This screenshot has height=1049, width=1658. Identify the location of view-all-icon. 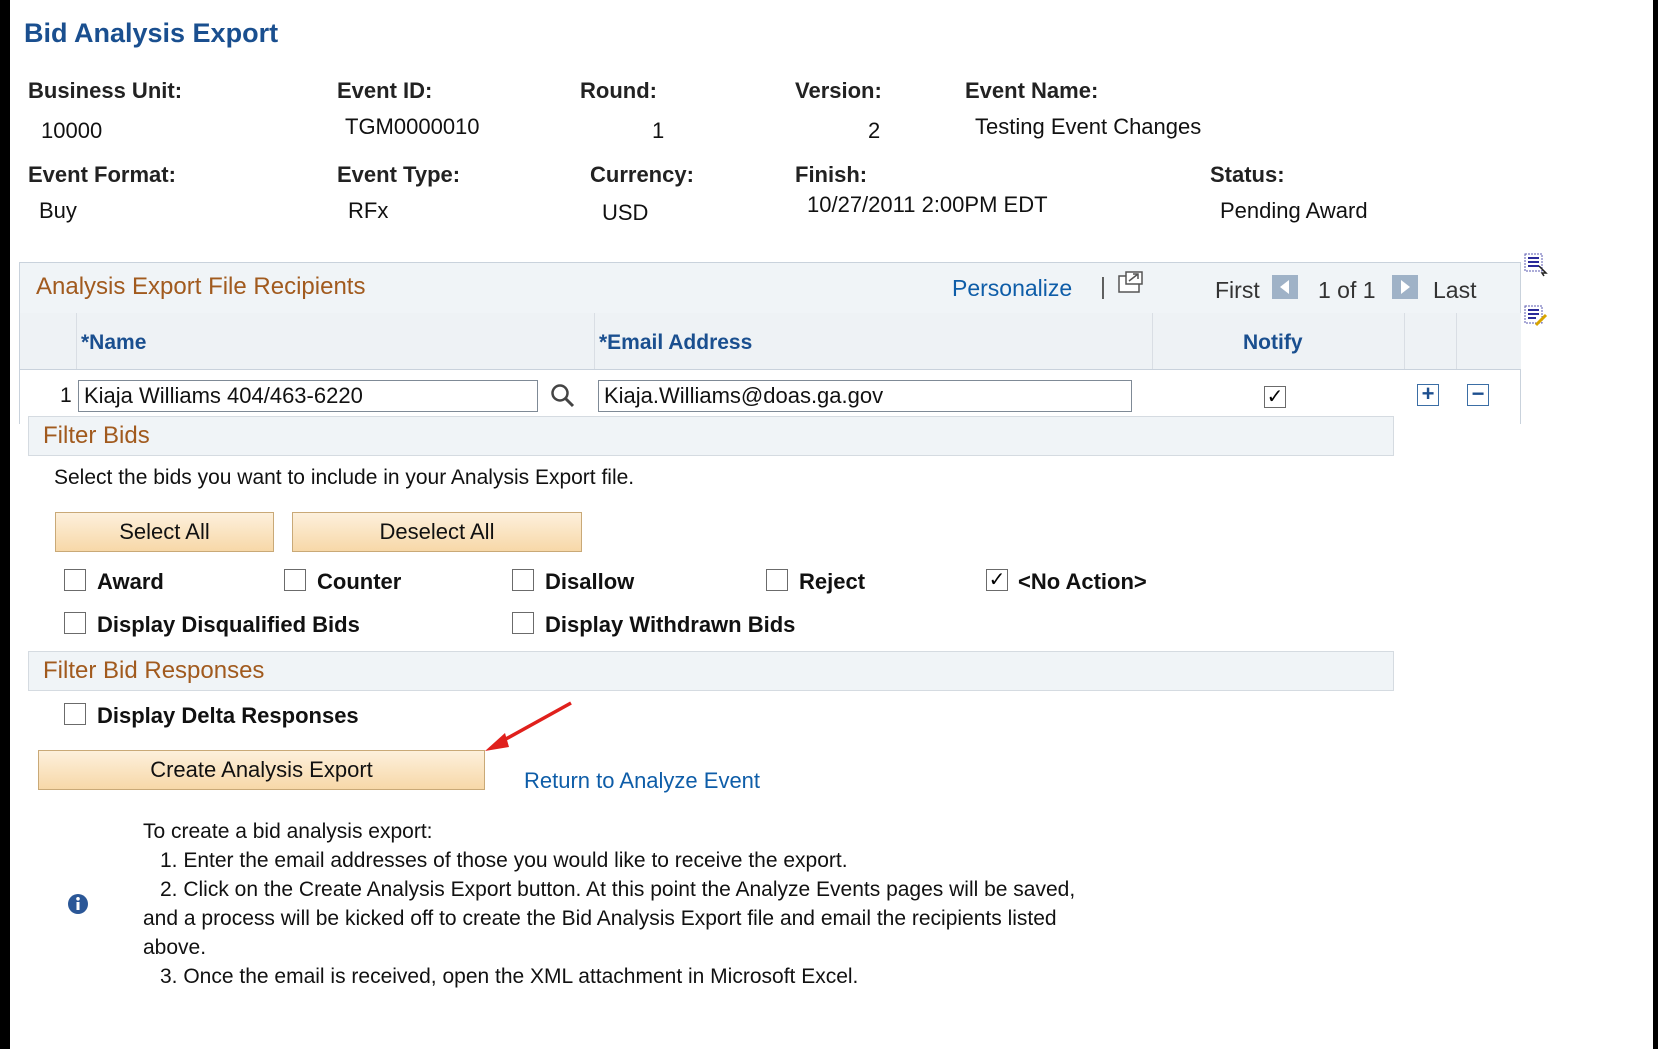
(1131, 283).